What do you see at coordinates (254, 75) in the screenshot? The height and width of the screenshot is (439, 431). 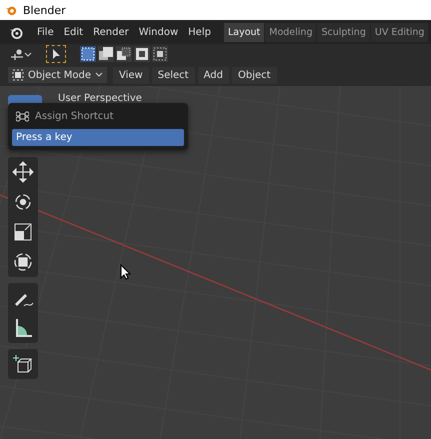 I see `header-menu-item: Object` at bounding box center [254, 75].